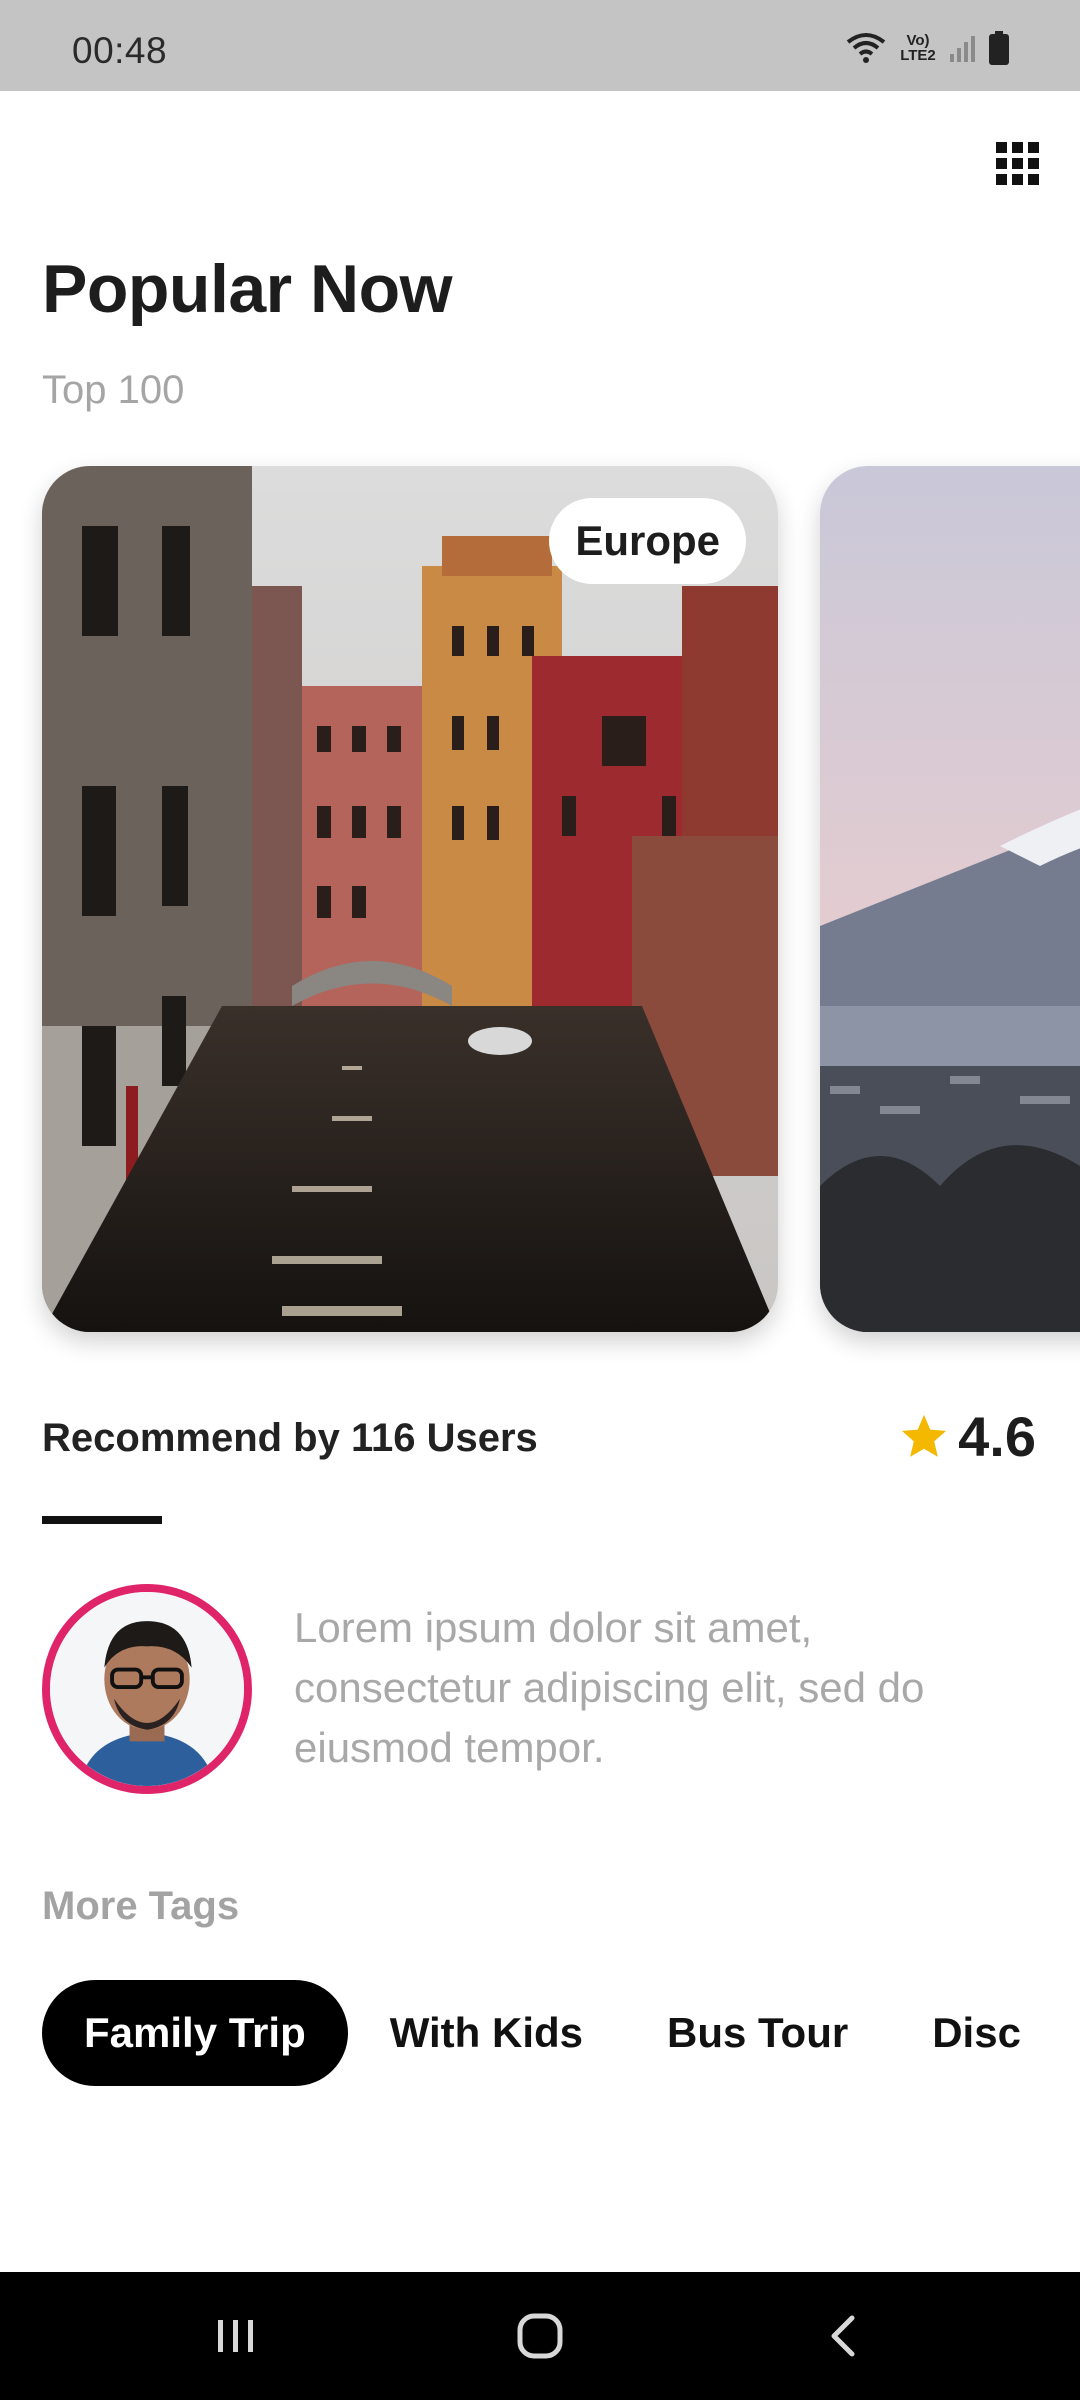 The width and height of the screenshot is (1080, 2400). I want to click on region-badge: Europe, so click(647, 541).